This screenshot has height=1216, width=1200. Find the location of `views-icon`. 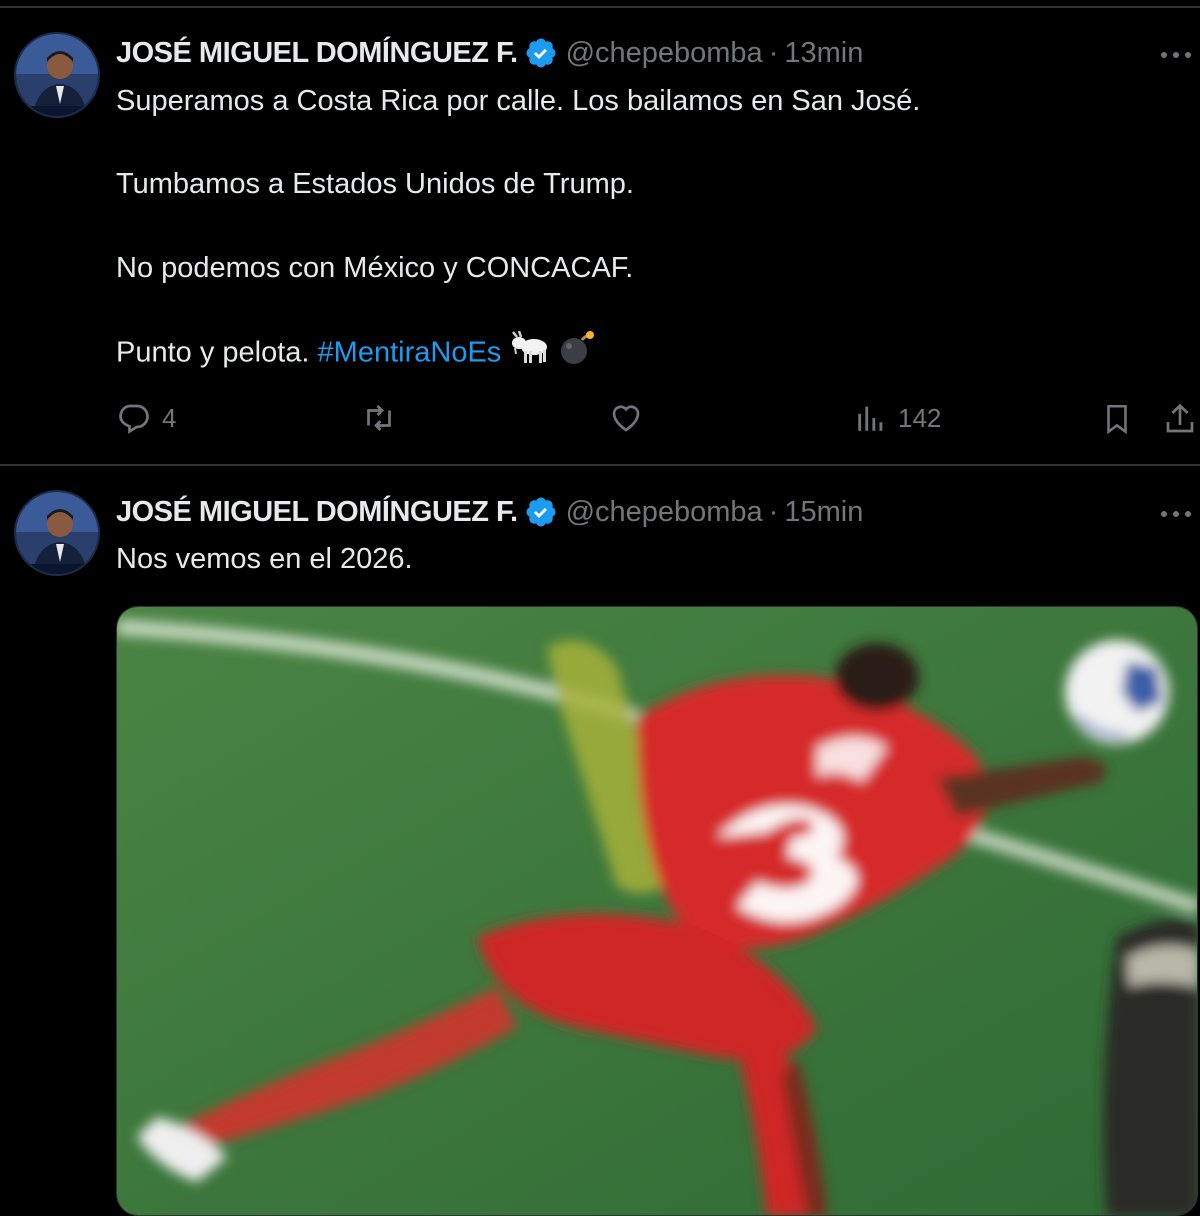

views-icon is located at coordinates (871, 418).